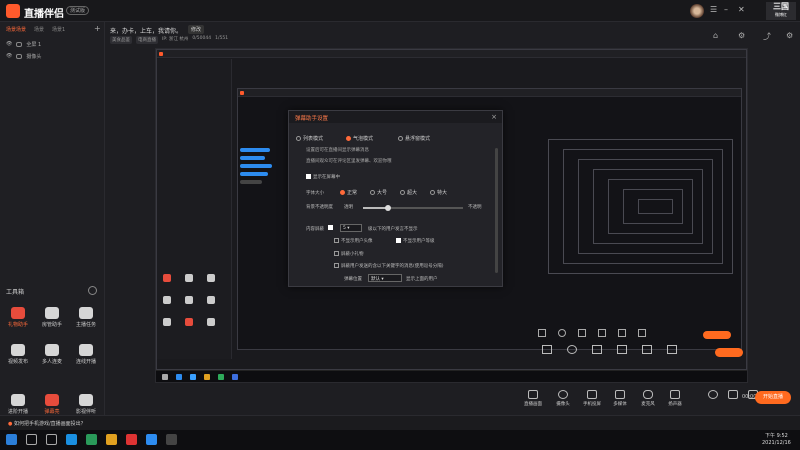 The height and width of the screenshot is (450, 800). I want to click on dialog-scrollbar, so click(496, 210).